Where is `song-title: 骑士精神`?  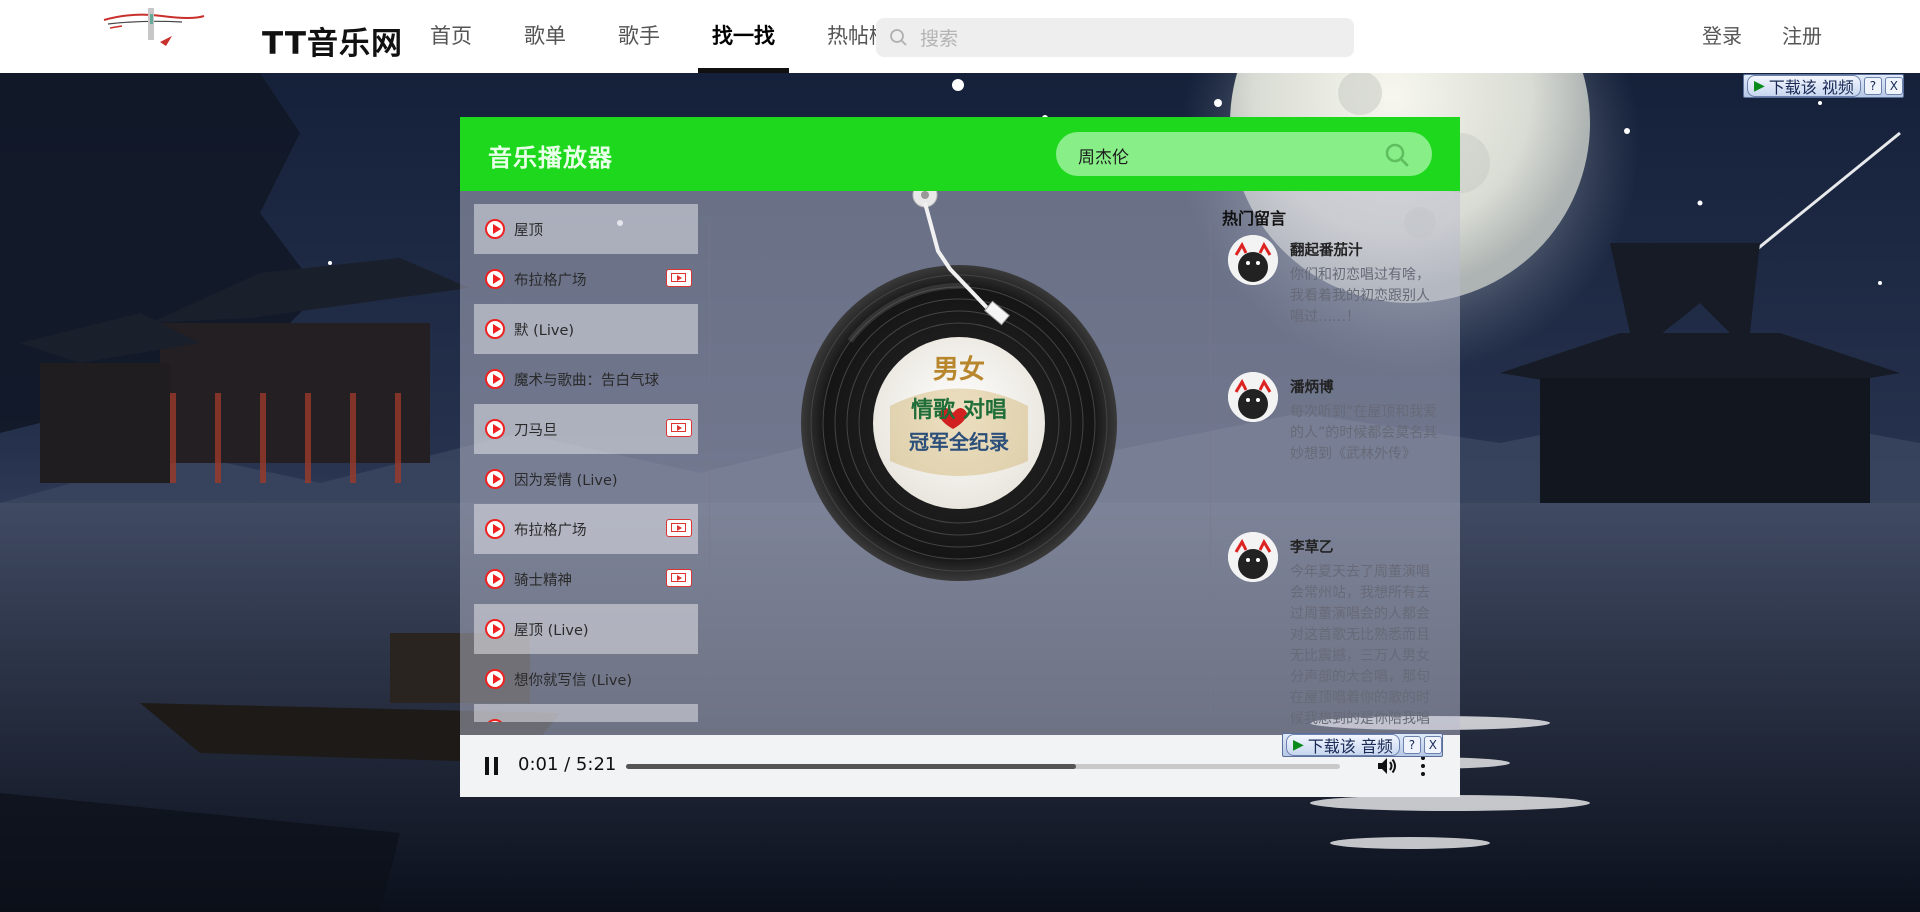 song-title: 骑士精神 is located at coordinates (543, 580).